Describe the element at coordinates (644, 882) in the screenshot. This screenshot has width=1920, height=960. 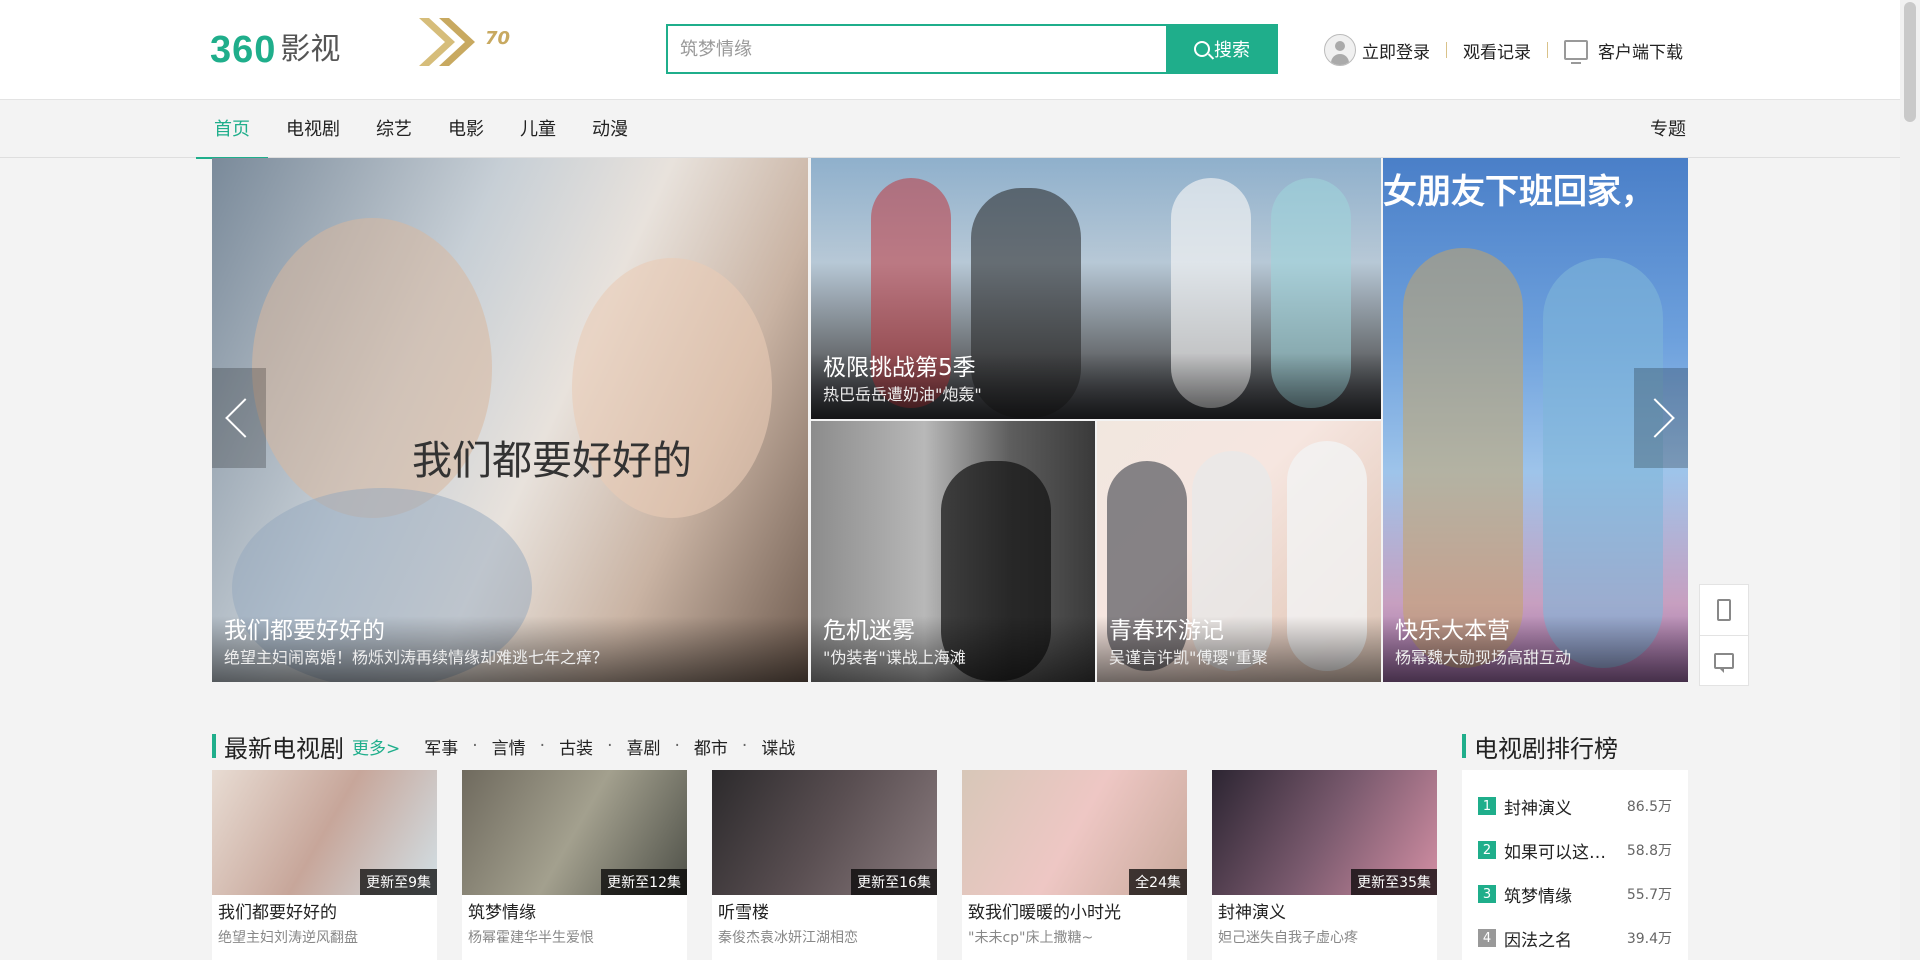
I see `episode-badge: 更新至12集` at that location.